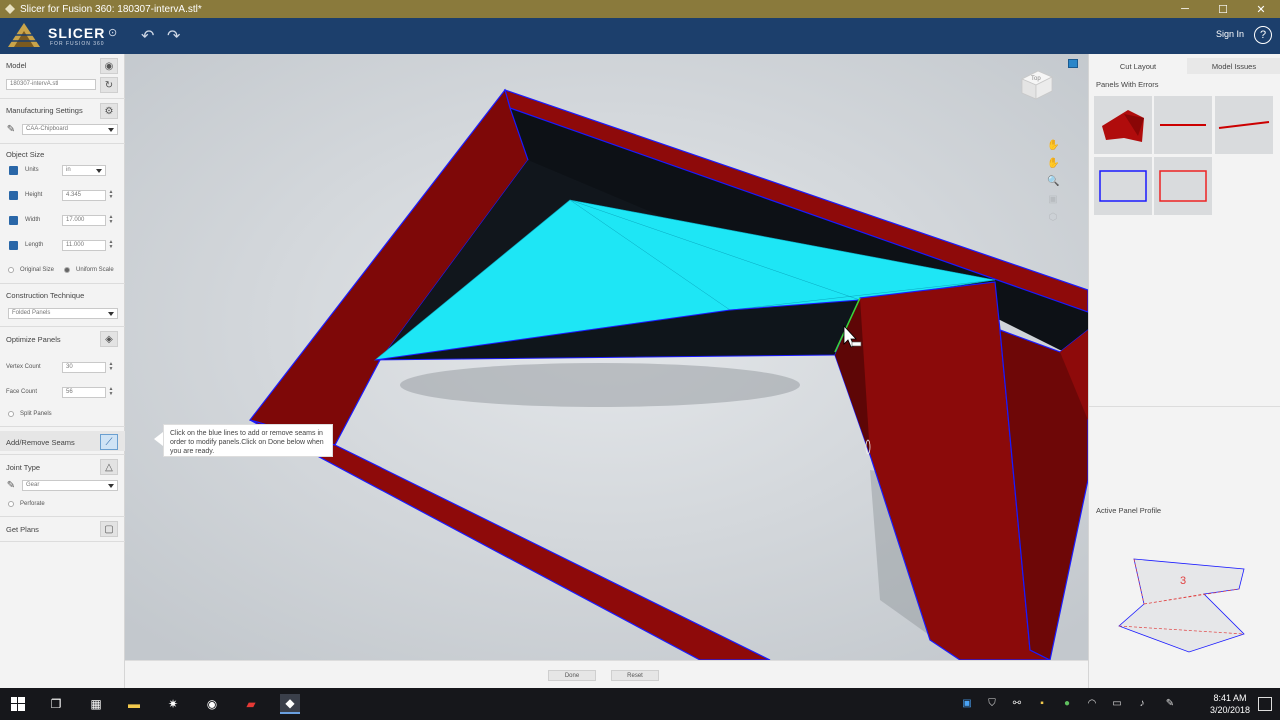  What do you see at coordinates (1183, 581) in the screenshot?
I see `profile-number: 3` at bounding box center [1183, 581].